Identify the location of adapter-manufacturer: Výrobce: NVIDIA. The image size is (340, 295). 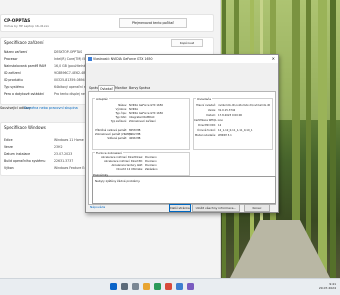
(127, 109).